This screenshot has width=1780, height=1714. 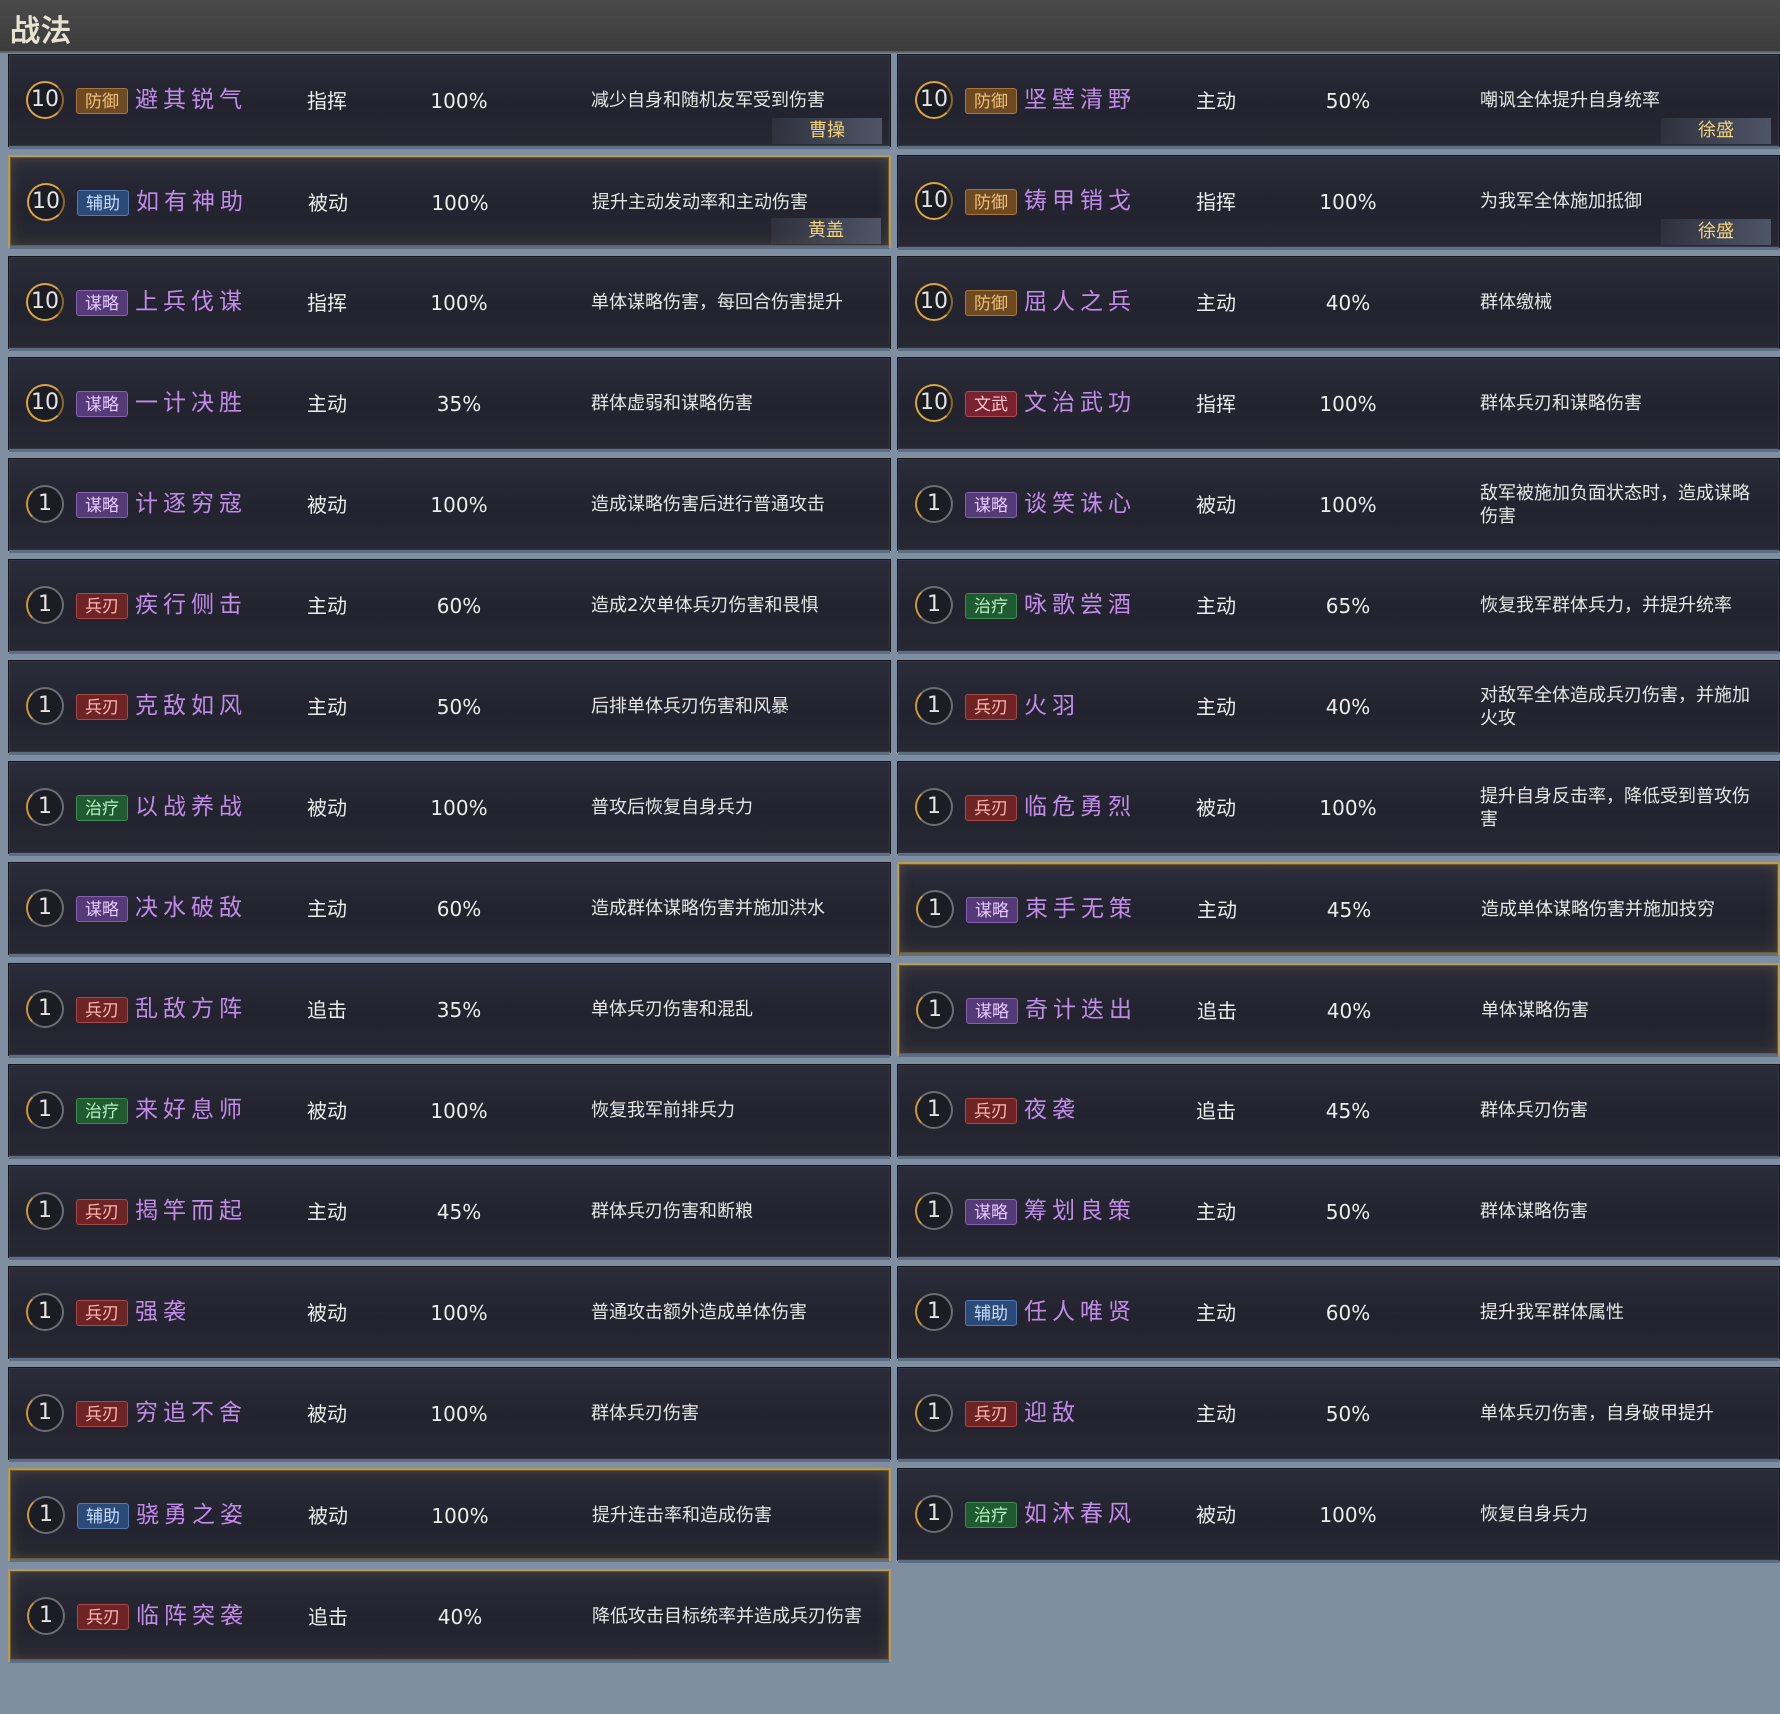 I want to click on skill-rate: 60%, so click(x=459, y=909).